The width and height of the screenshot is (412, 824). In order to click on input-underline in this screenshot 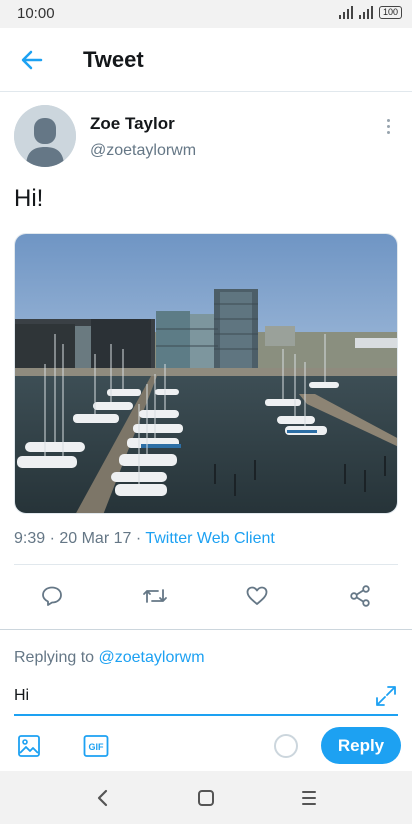, I will do `click(206, 715)`.